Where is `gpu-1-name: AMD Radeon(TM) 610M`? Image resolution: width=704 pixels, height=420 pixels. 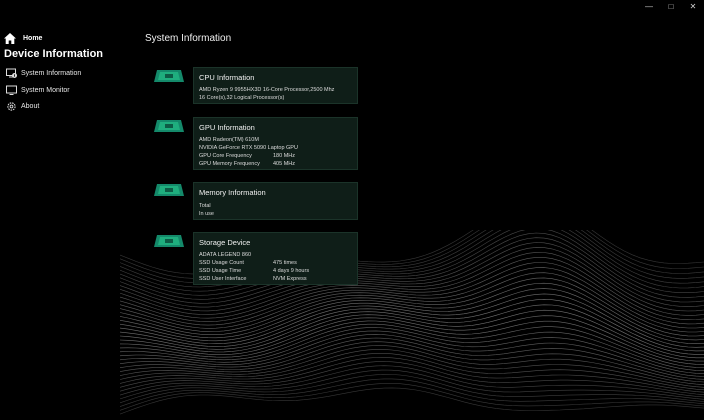
gpu-1-name: AMD Radeon(TM) 610M is located at coordinates (229, 140).